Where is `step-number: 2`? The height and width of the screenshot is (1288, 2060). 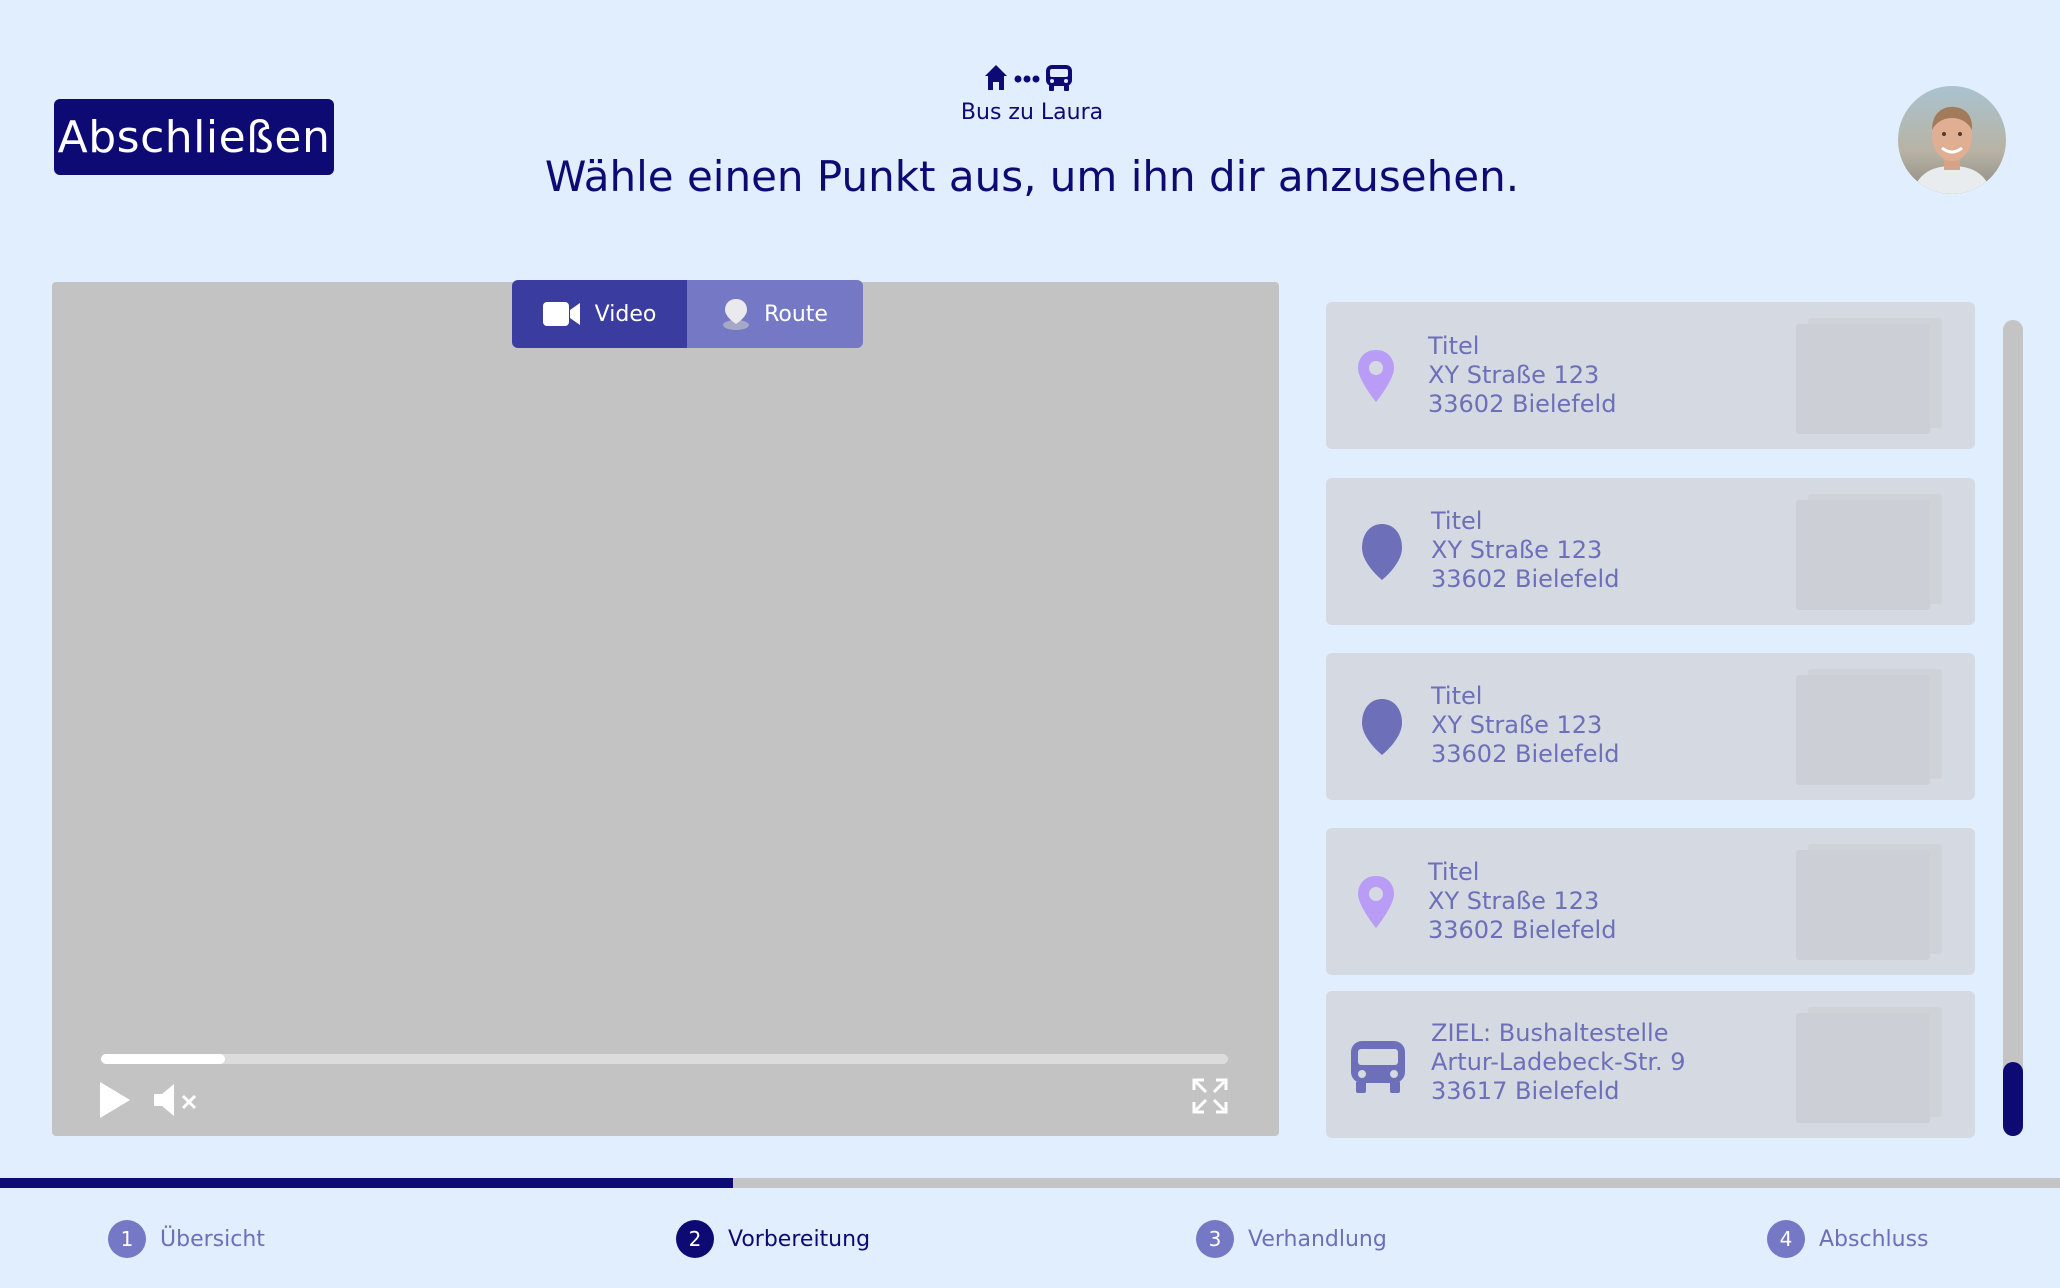
step-number: 2 is located at coordinates (695, 1239).